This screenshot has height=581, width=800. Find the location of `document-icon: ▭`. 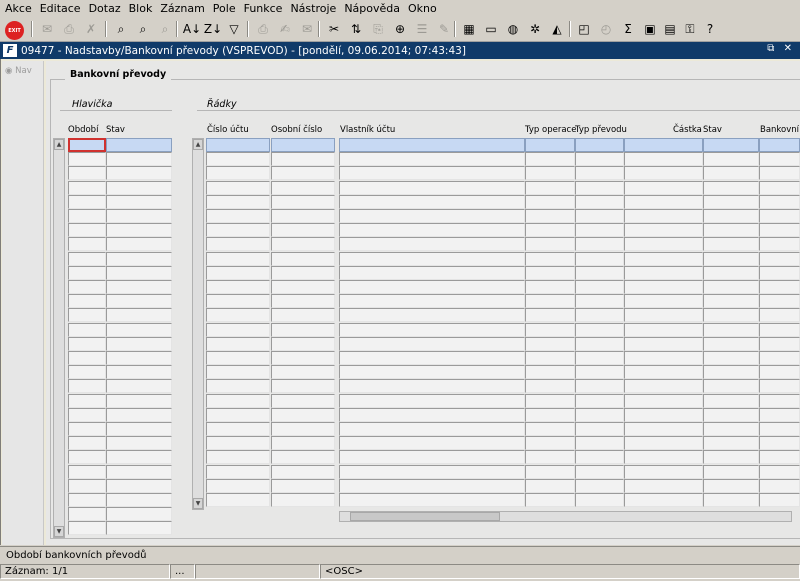

document-icon: ▭ is located at coordinates (491, 29).